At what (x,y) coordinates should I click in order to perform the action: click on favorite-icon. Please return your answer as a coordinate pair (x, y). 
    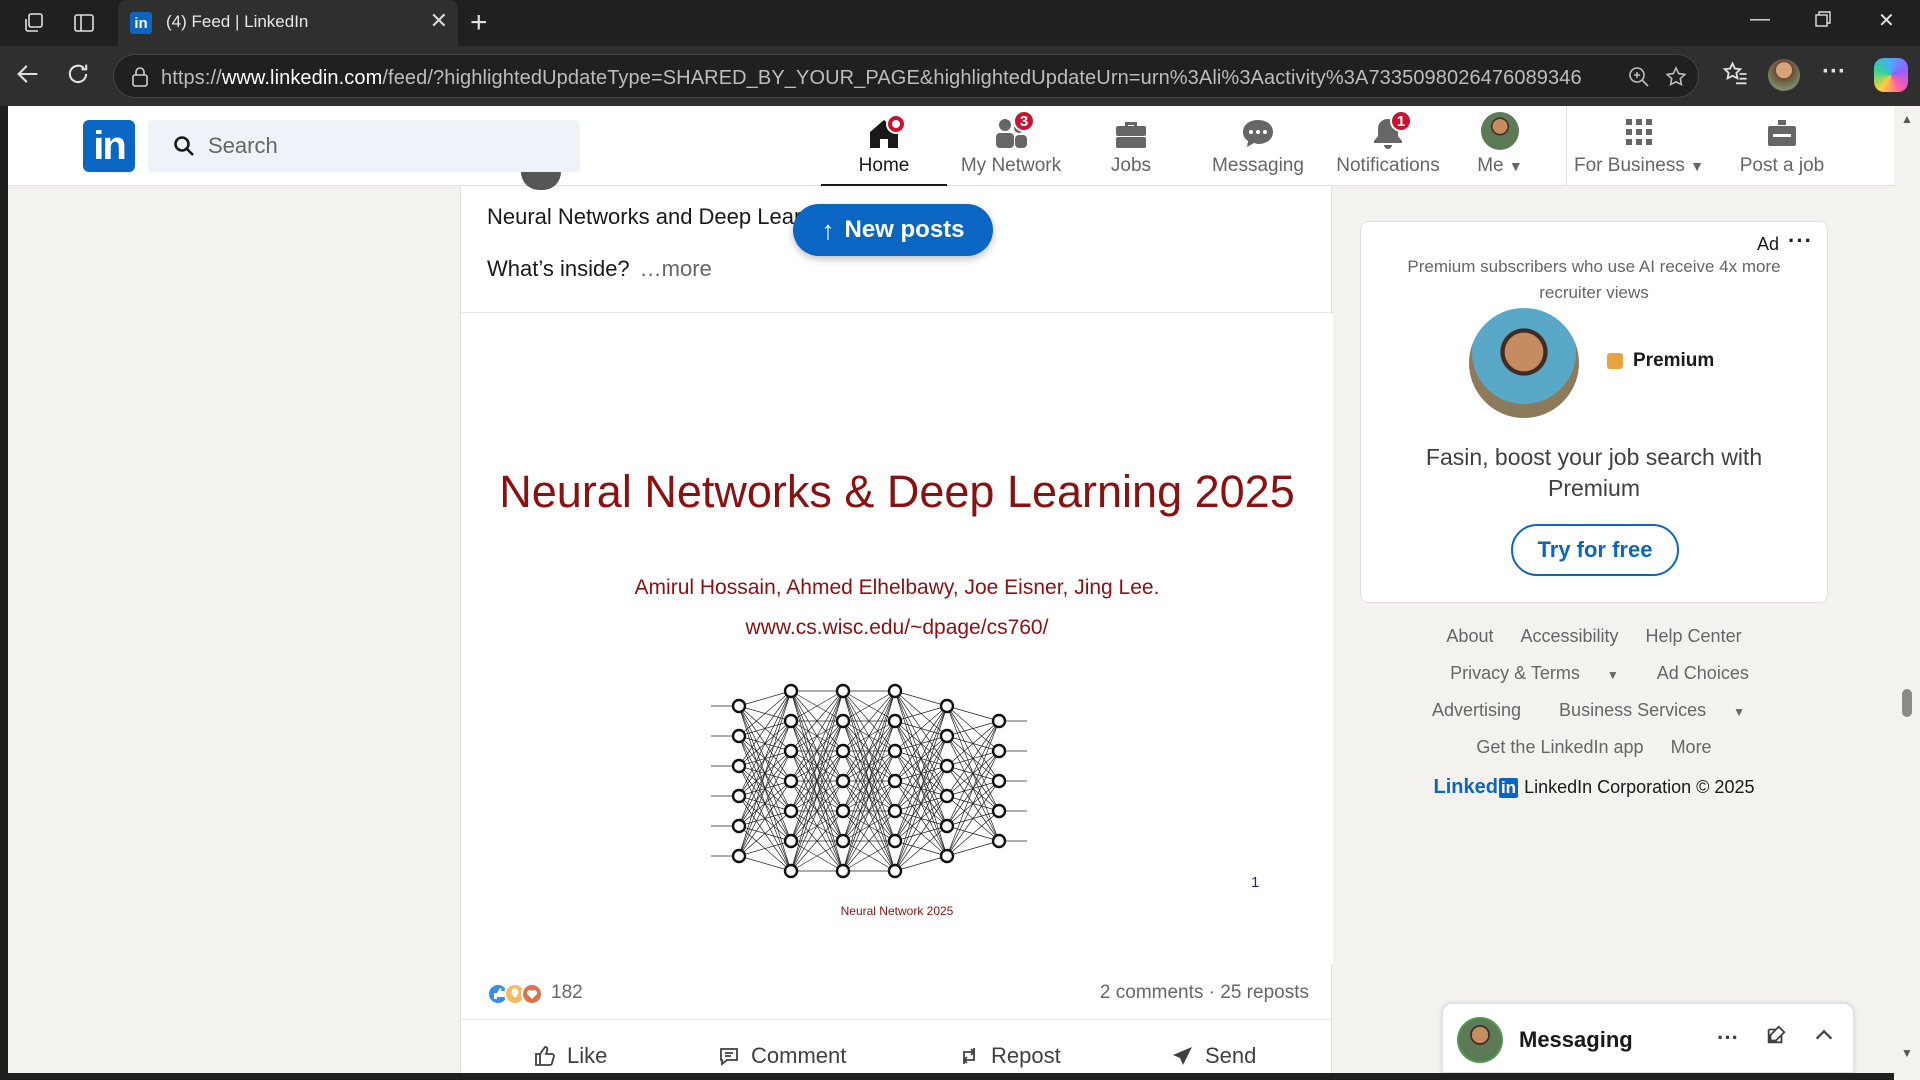
    Looking at the image, I should click on (1676, 79).